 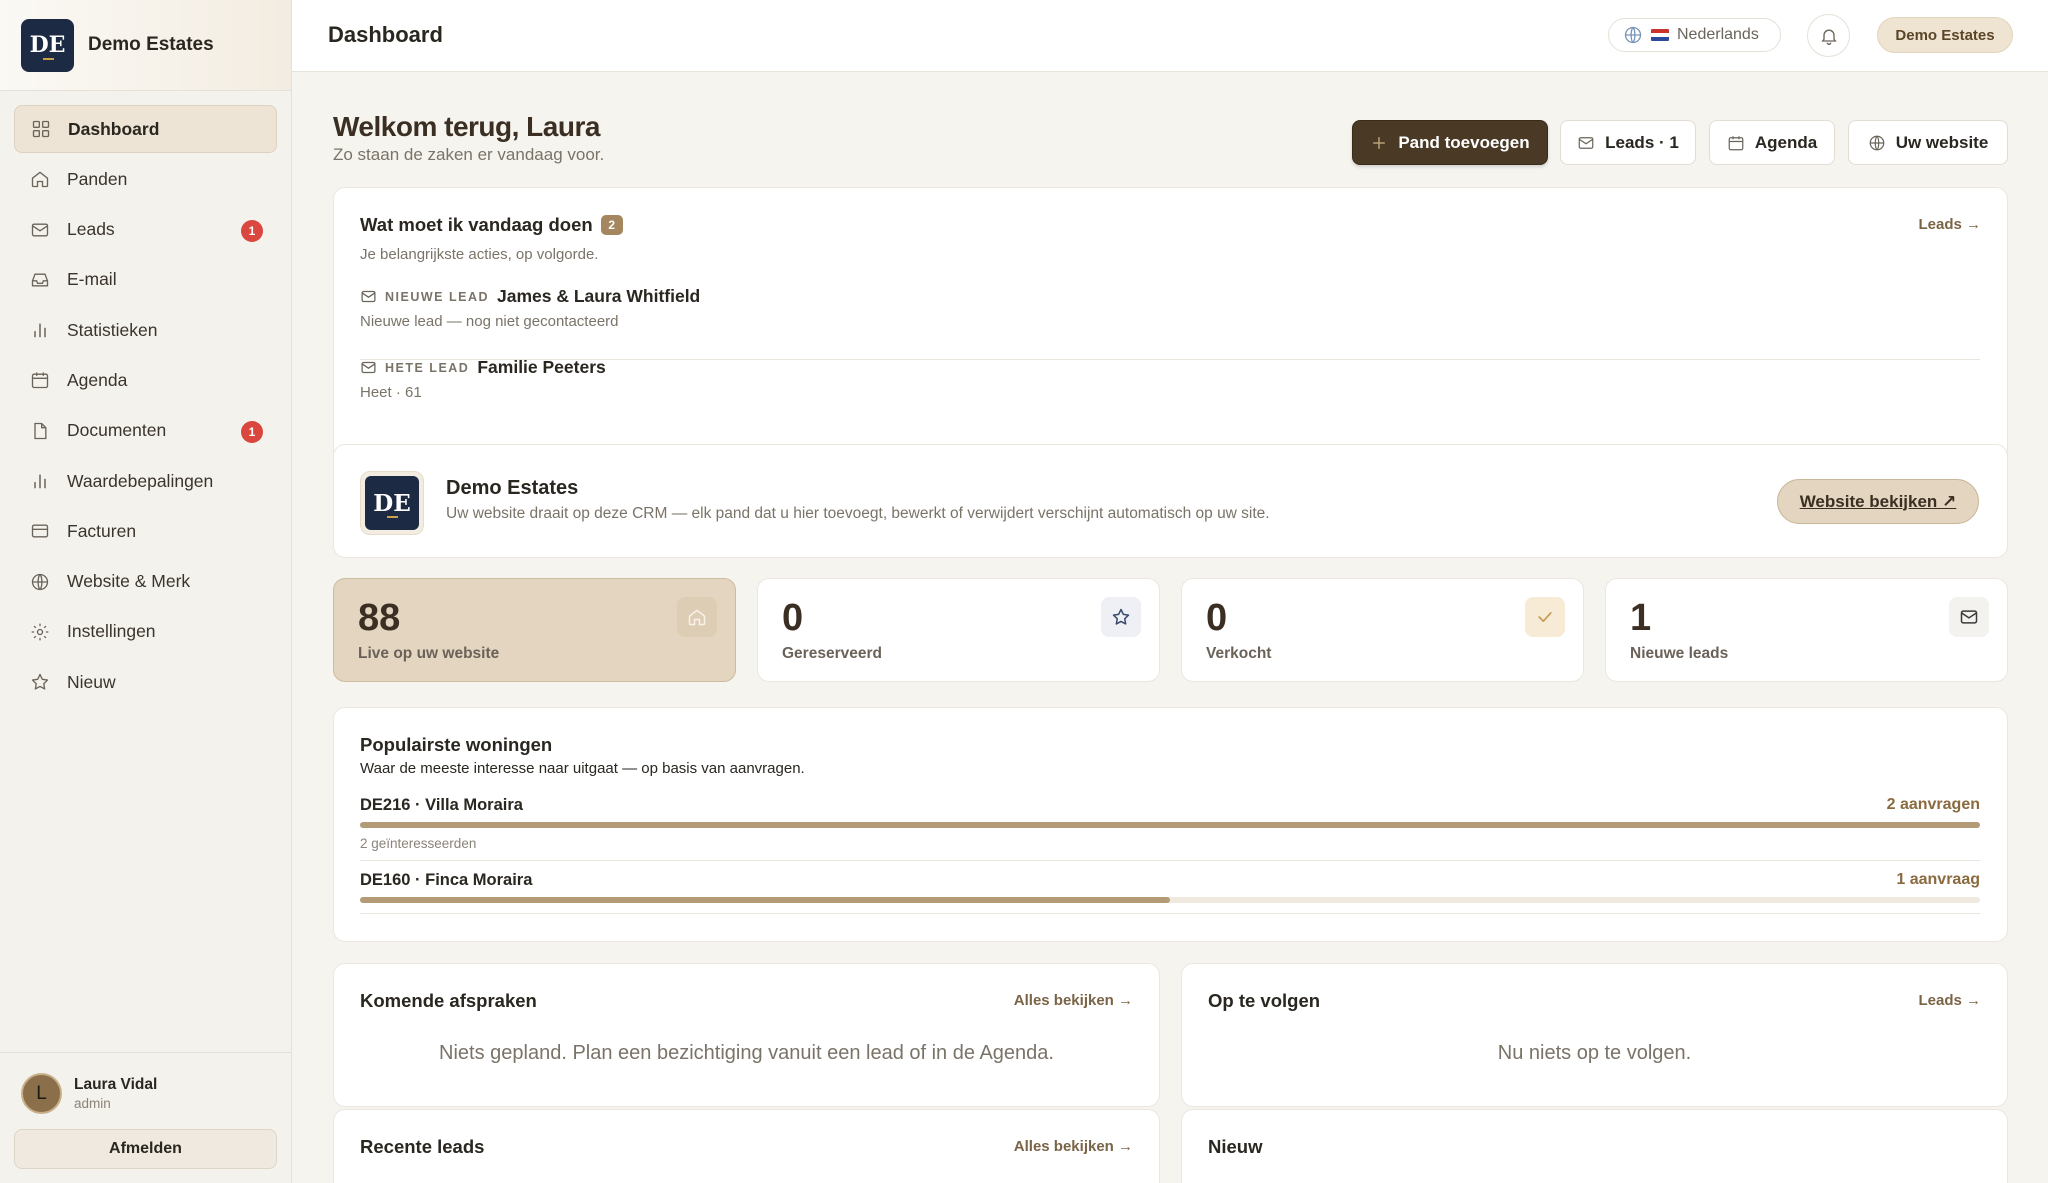 I want to click on followup-title: Op te volgen, so click(x=1264, y=1000).